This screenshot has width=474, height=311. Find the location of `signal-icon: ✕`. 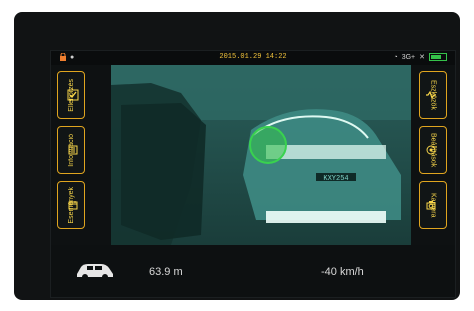

signal-icon: ✕ is located at coordinates (422, 57).